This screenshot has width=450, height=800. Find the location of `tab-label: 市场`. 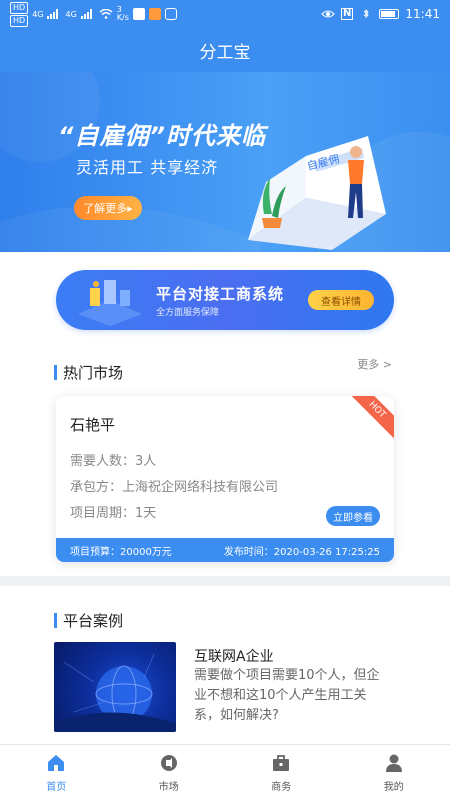

tab-label: 市场 is located at coordinates (168, 787).